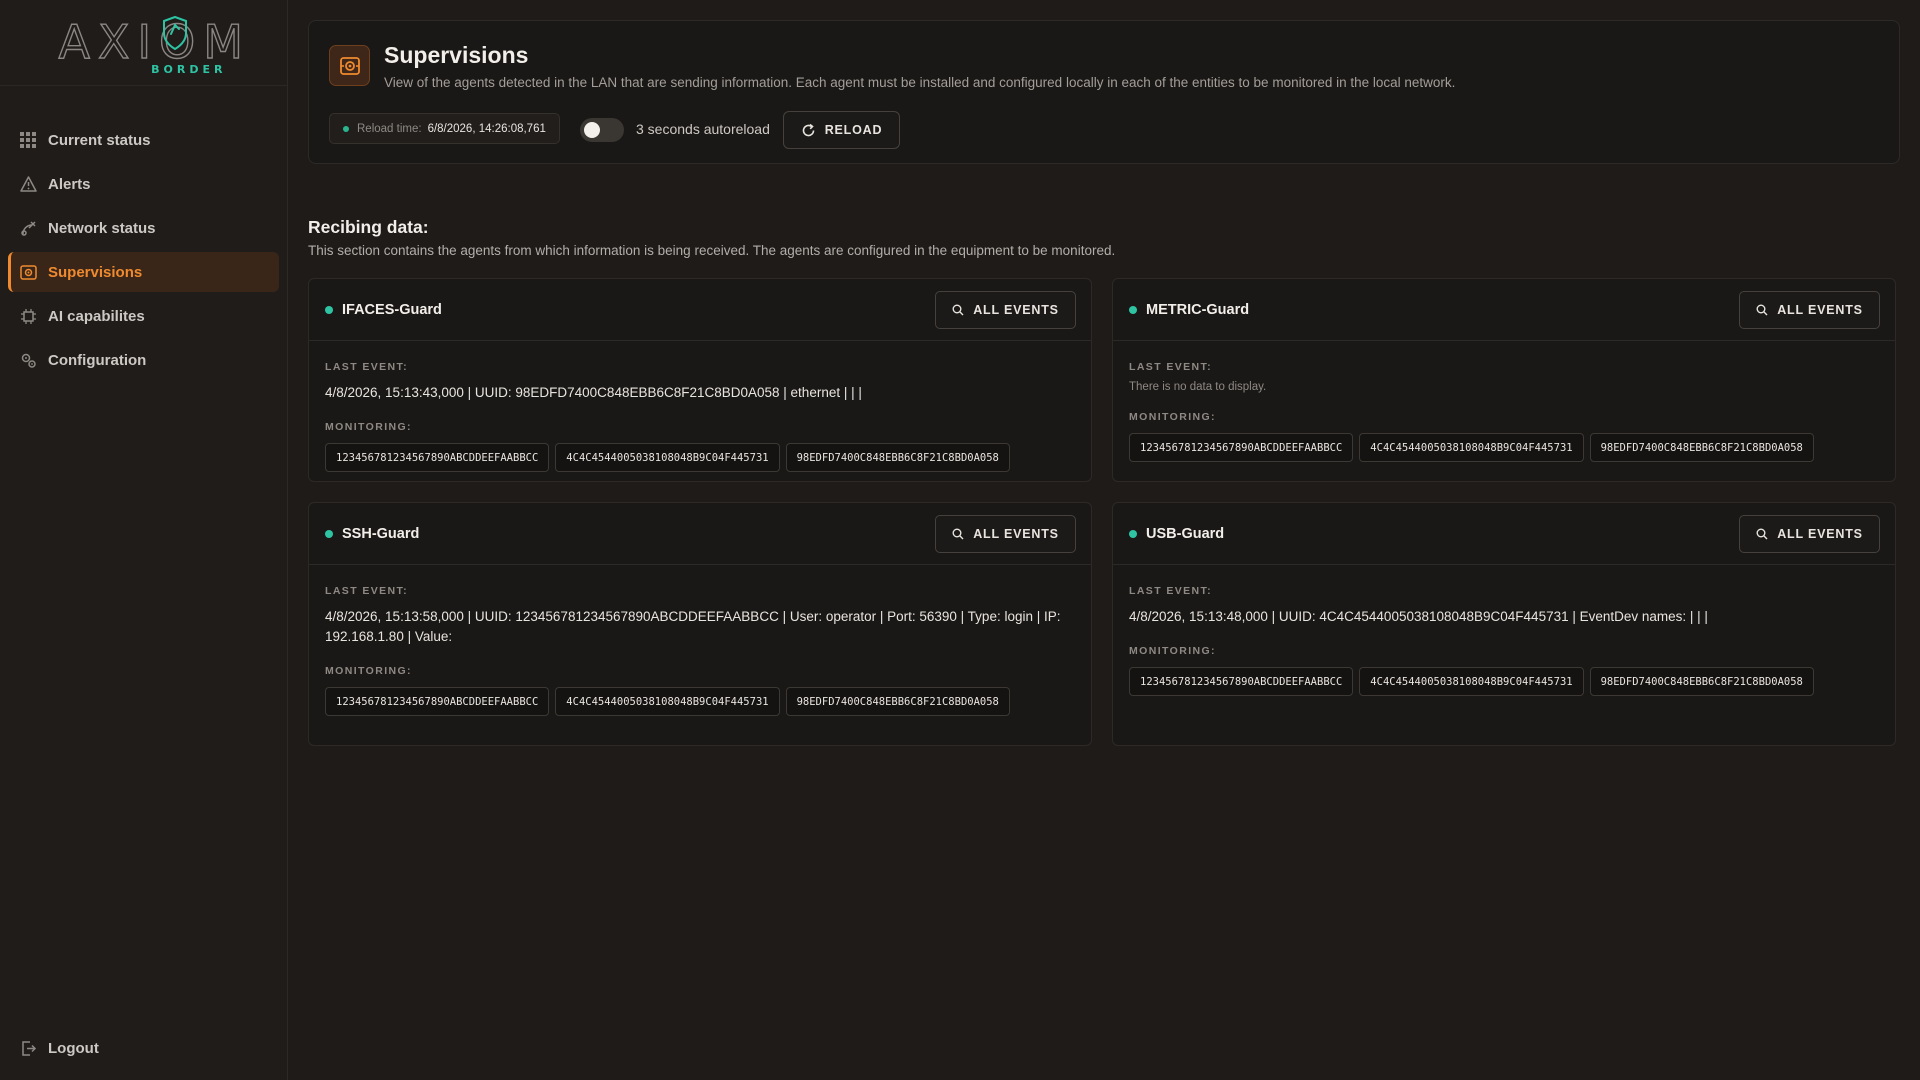 Image resolution: width=1920 pixels, height=1080 pixels. I want to click on sidebar-item-label: Network status, so click(102, 228).